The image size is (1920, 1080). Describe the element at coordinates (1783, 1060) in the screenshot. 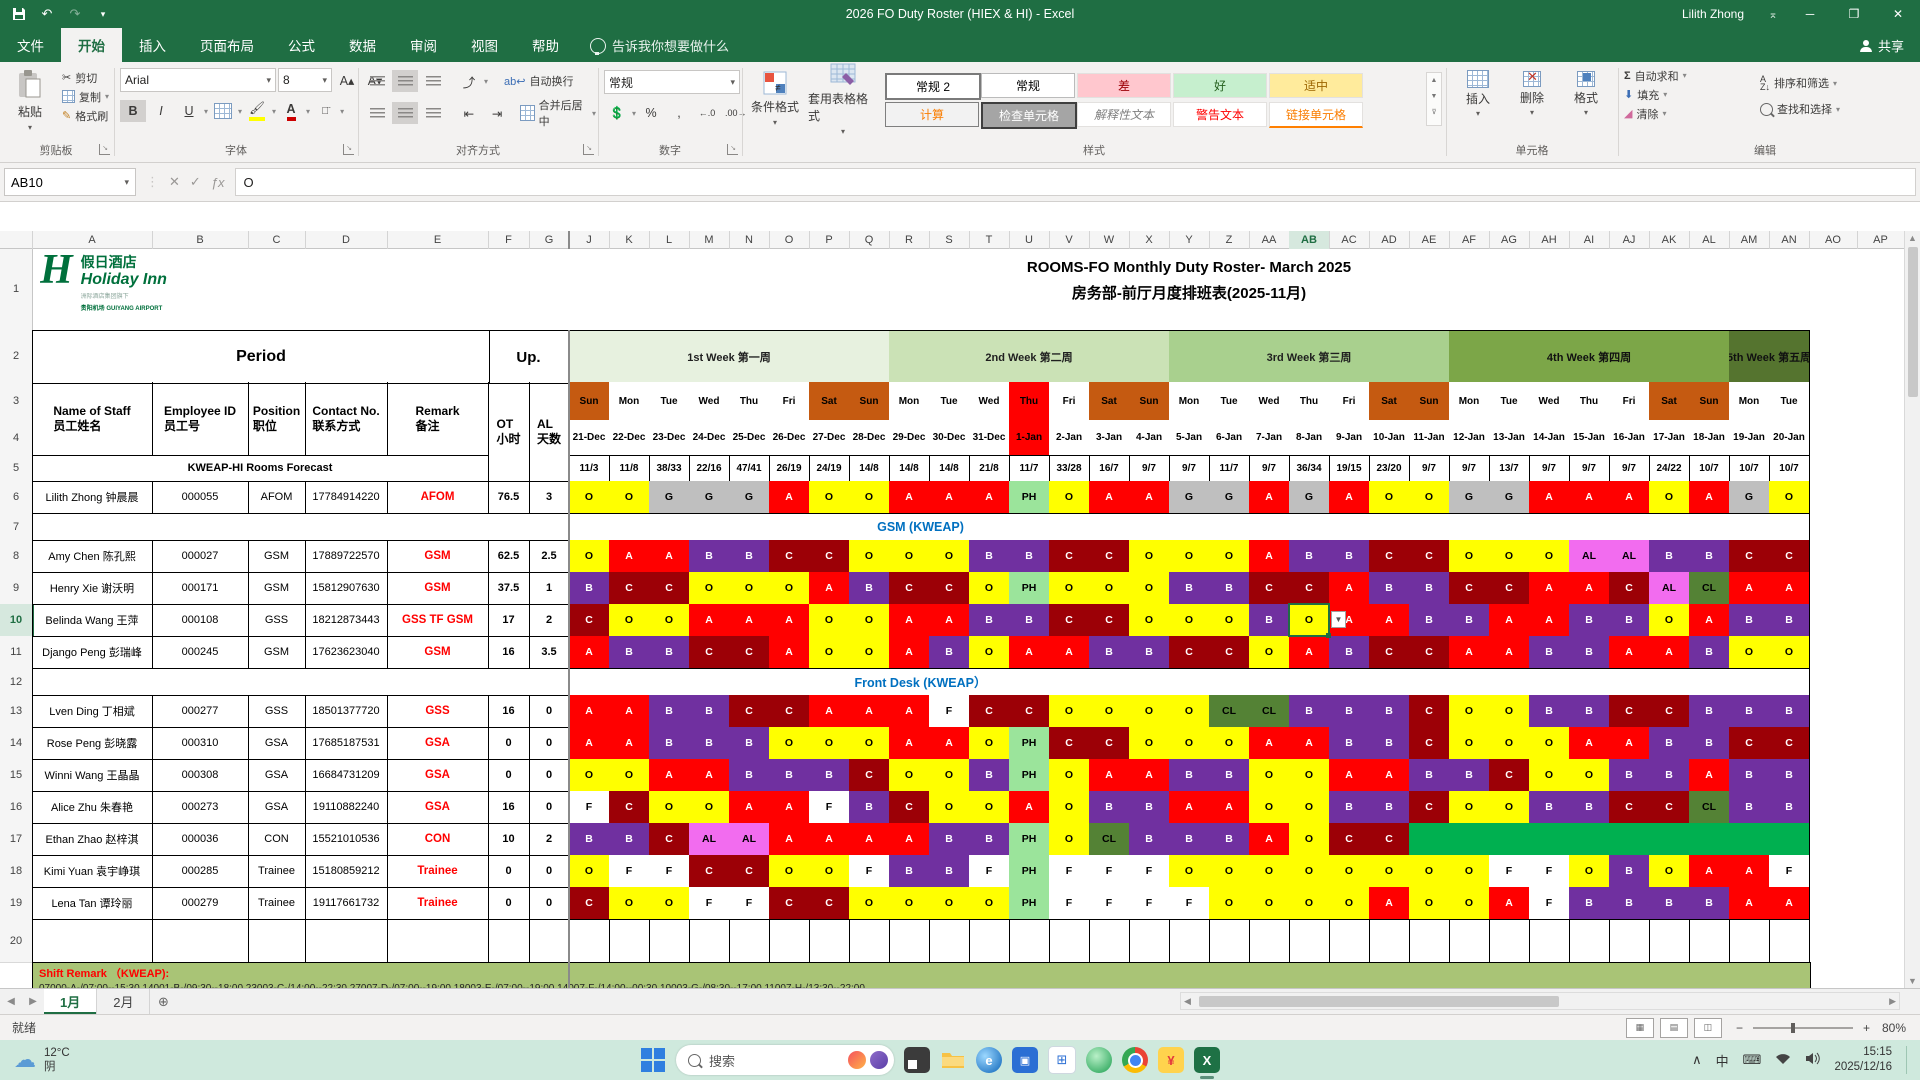

I see `network-icon` at that location.